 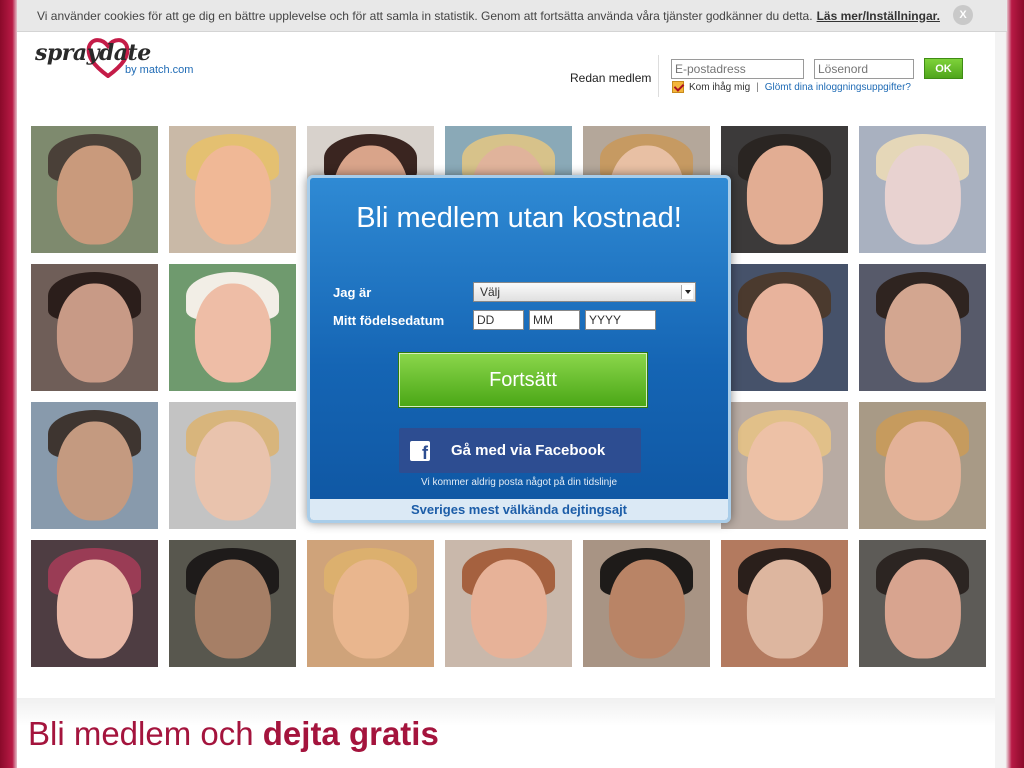 What do you see at coordinates (352, 292) in the screenshot?
I see `gender-label: Jag är` at bounding box center [352, 292].